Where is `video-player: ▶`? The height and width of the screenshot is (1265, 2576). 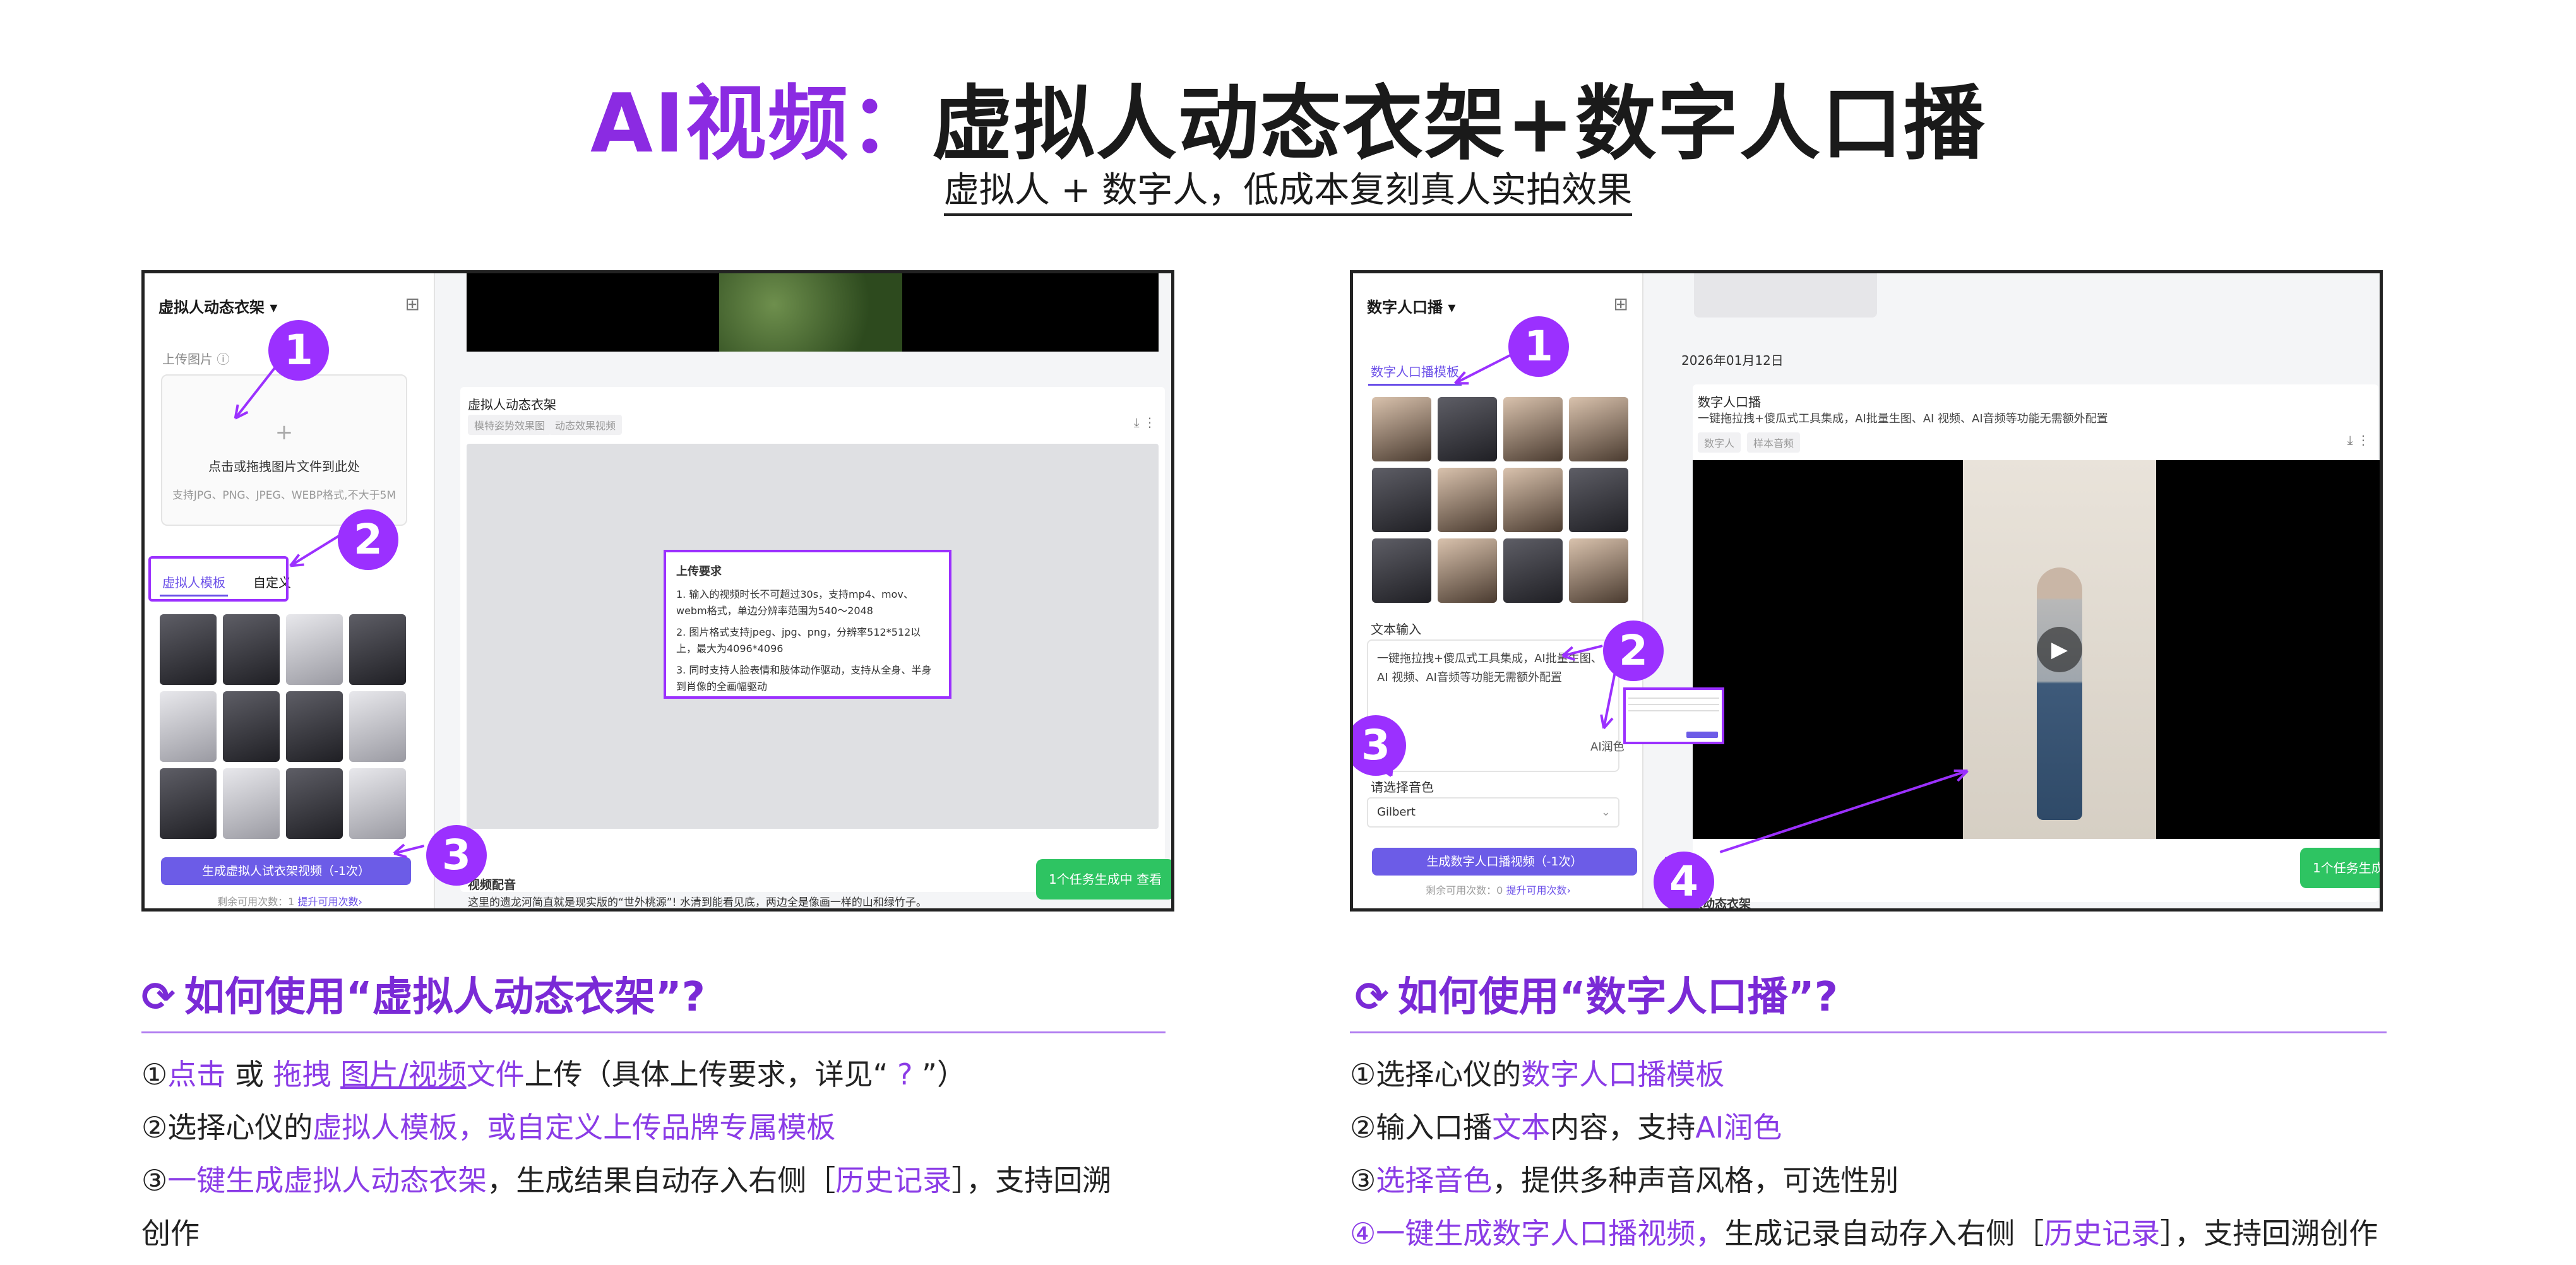 video-player: ▶ is located at coordinates (2036, 649).